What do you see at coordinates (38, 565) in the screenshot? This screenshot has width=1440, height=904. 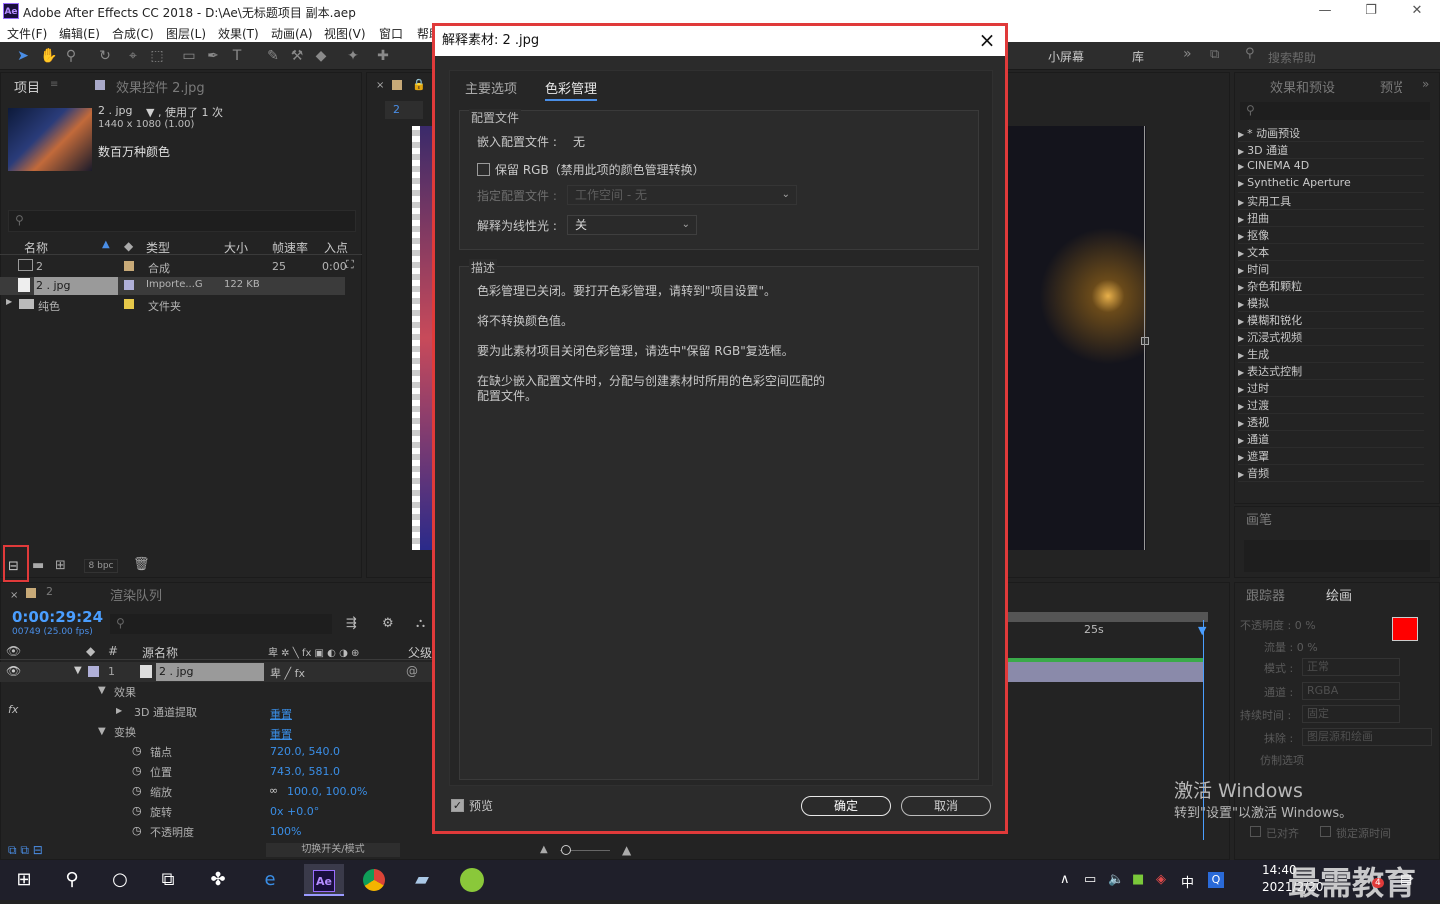 I see `new-folder-icon: ▬` at bounding box center [38, 565].